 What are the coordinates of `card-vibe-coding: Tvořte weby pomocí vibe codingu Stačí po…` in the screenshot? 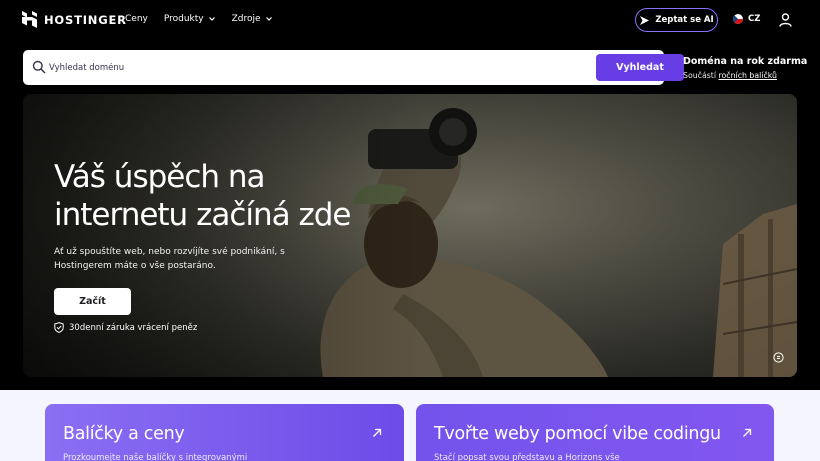 It's located at (595, 432).